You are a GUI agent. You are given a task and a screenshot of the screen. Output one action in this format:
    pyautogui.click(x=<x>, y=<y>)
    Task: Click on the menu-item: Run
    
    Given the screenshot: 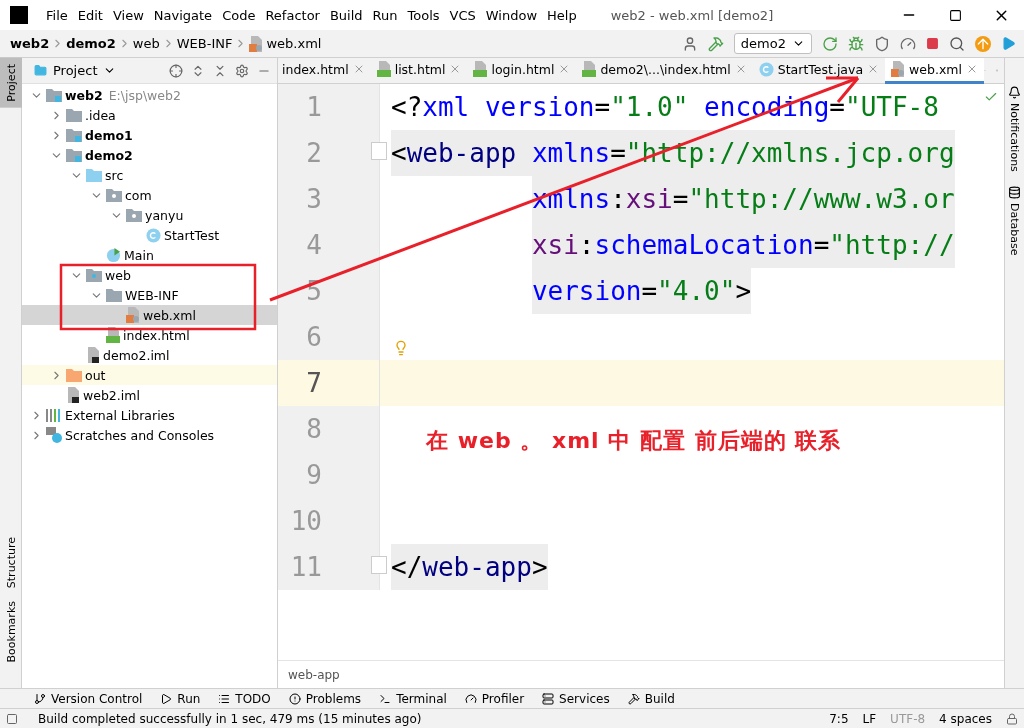 What is the action you would take?
    pyautogui.click(x=386, y=15)
    